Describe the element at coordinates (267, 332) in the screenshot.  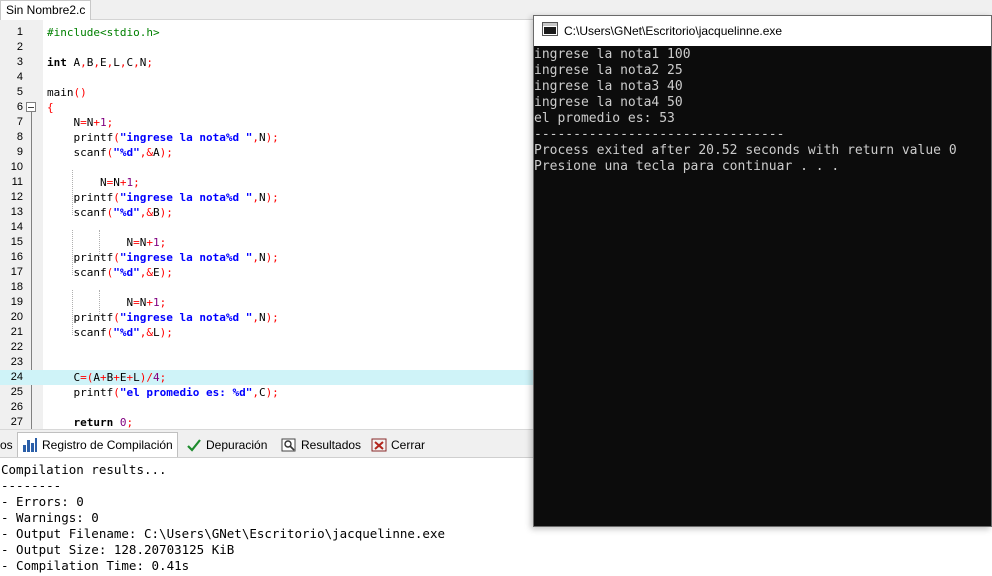
I see `code-line: 21 scanf("%d",&L);` at that location.